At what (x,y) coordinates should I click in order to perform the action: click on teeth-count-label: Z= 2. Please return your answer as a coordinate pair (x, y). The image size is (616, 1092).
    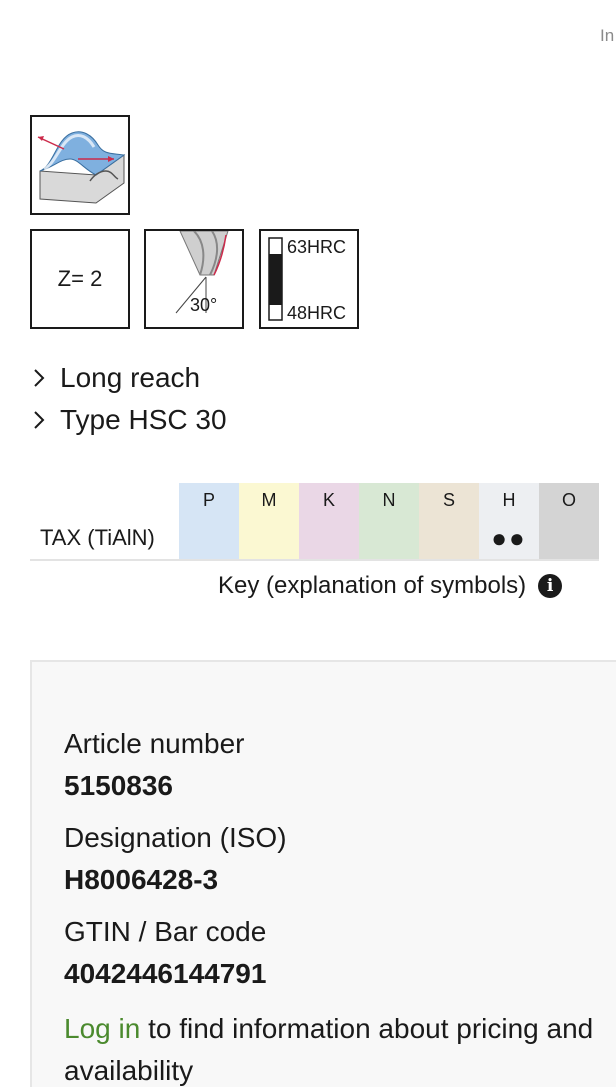
    Looking at the image, I should click on (80, 278).